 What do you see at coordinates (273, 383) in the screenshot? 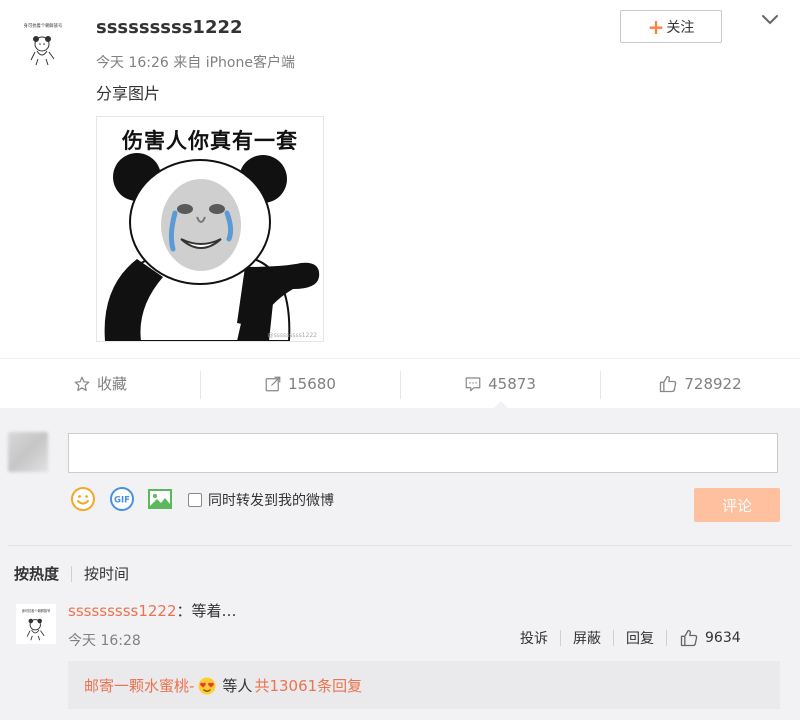
I see `share-icon` at bounding box center [273, 383].